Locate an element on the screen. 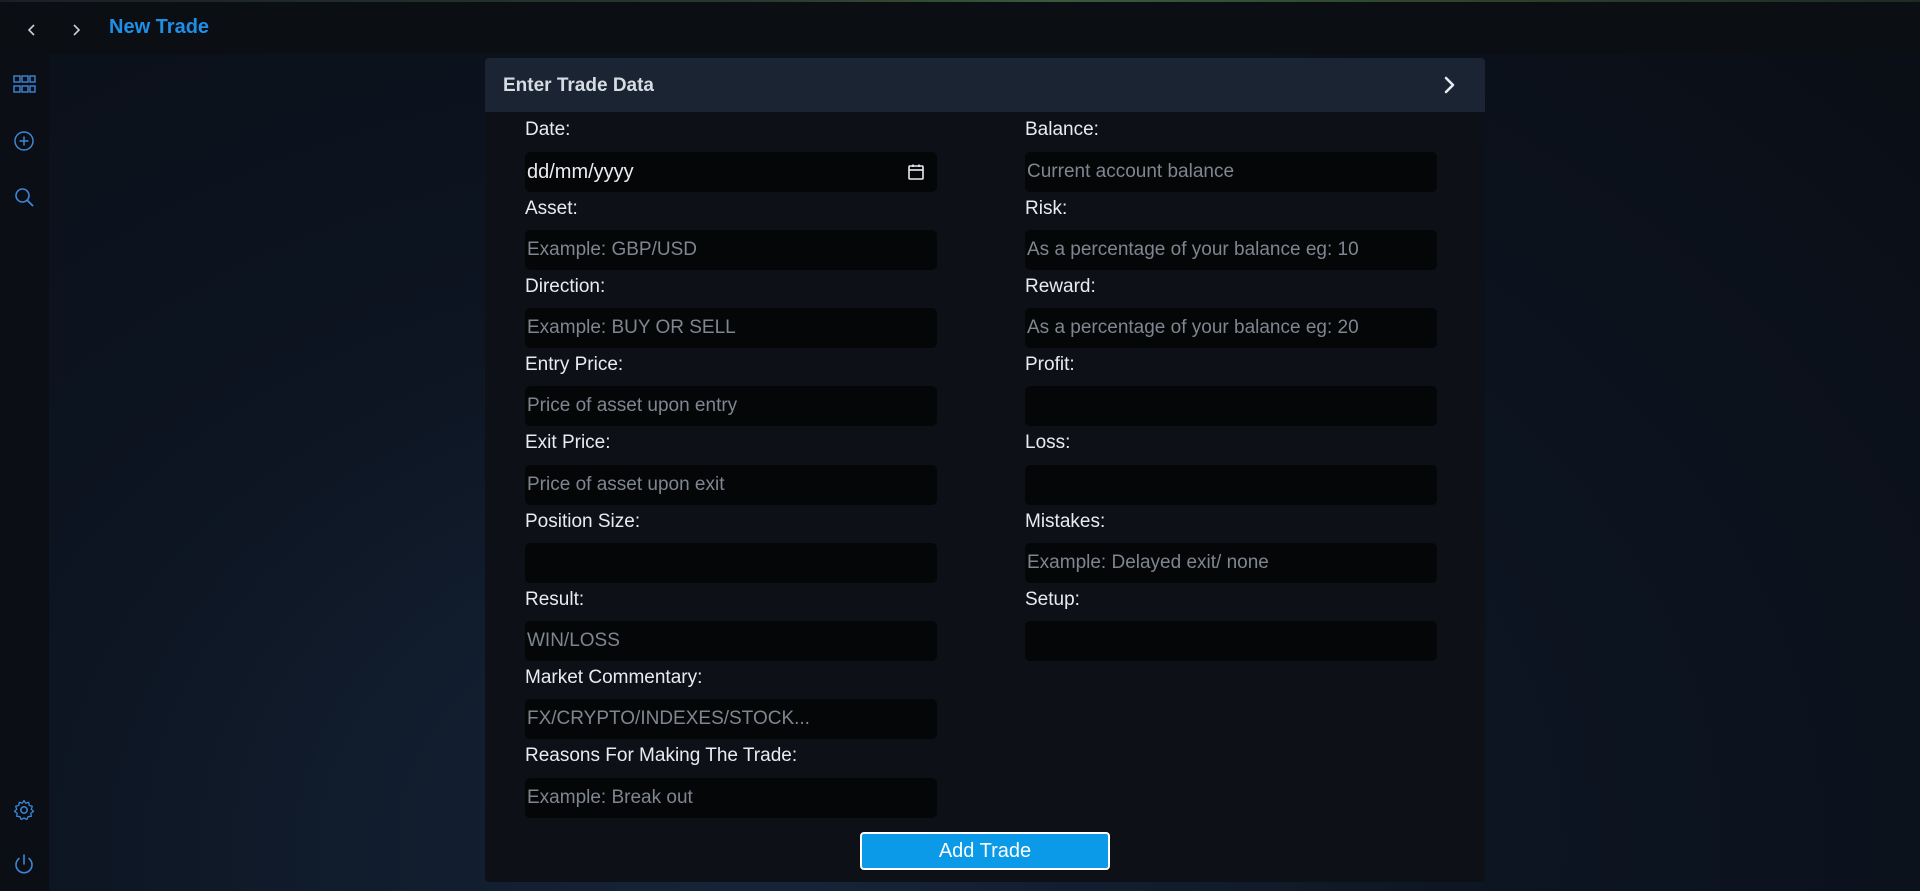 The width and height of the screenshot is (1920, 891). sidebar-item-search is located at coordinates (24, 197).